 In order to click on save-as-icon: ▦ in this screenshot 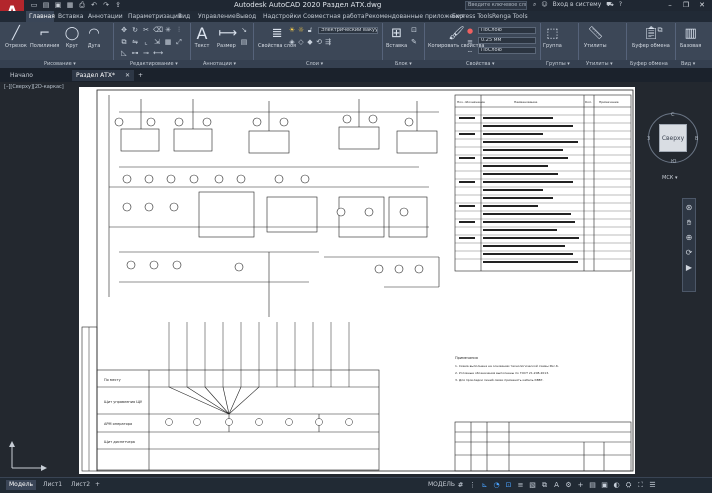, I will do `click(70, 5)`.